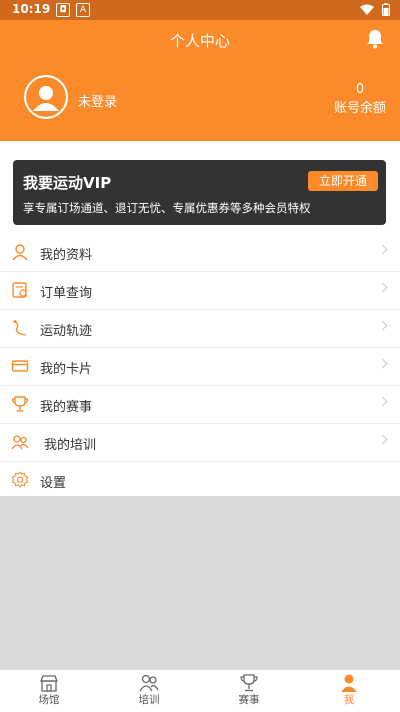 This screenshot has height=712, width=400. What do you see at coordinates (73, 10) in the screenshot?
I see `status-left-icons: ◘ A` at bounding box center [73, 10].